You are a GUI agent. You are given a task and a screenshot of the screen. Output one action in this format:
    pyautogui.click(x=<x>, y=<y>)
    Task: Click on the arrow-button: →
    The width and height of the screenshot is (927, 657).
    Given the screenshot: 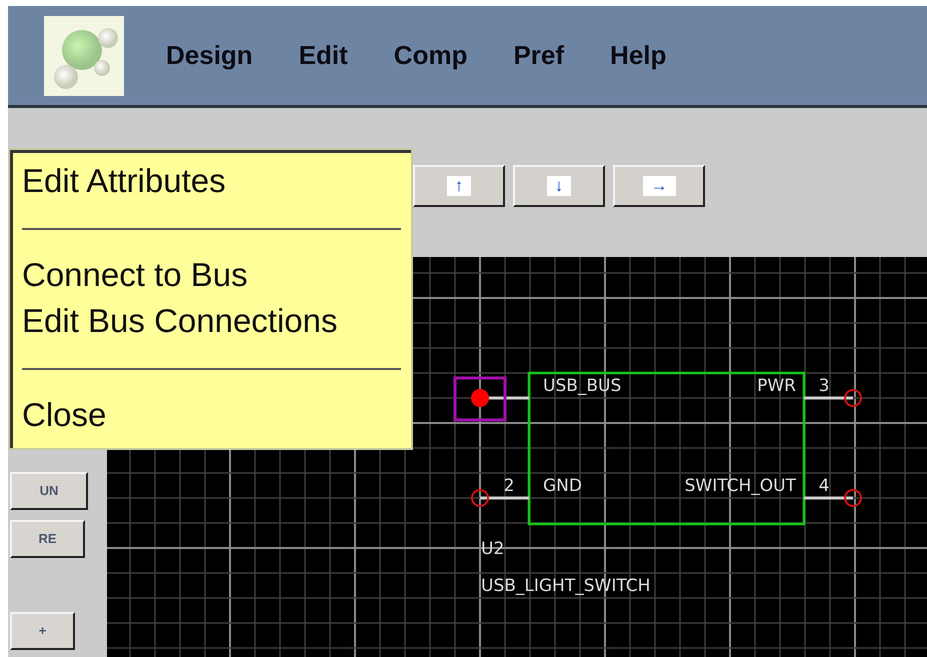 What is the action you would take?
    pyautogui.click(x=659, y=186)
    